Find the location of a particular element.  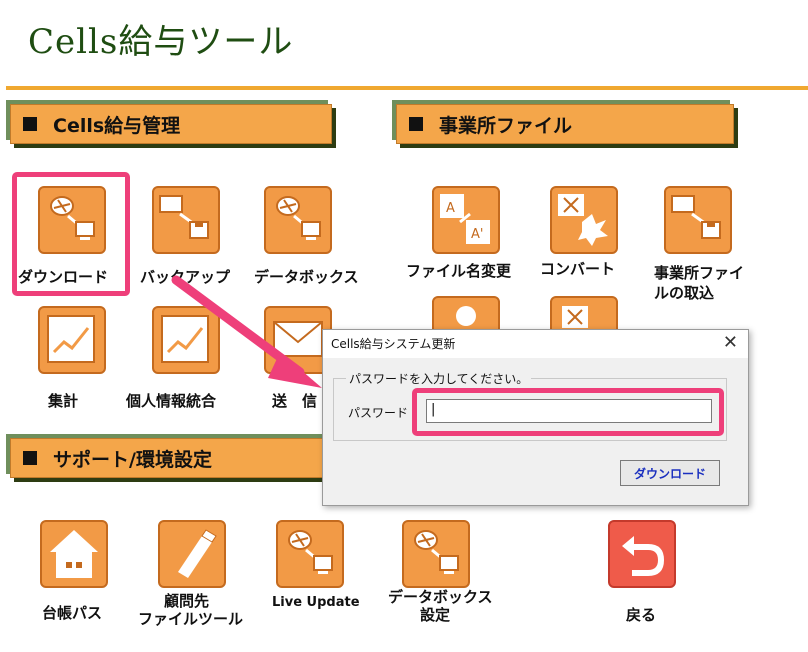

databox-settei-label-2: 設定 is located at coordinates (435, 615).